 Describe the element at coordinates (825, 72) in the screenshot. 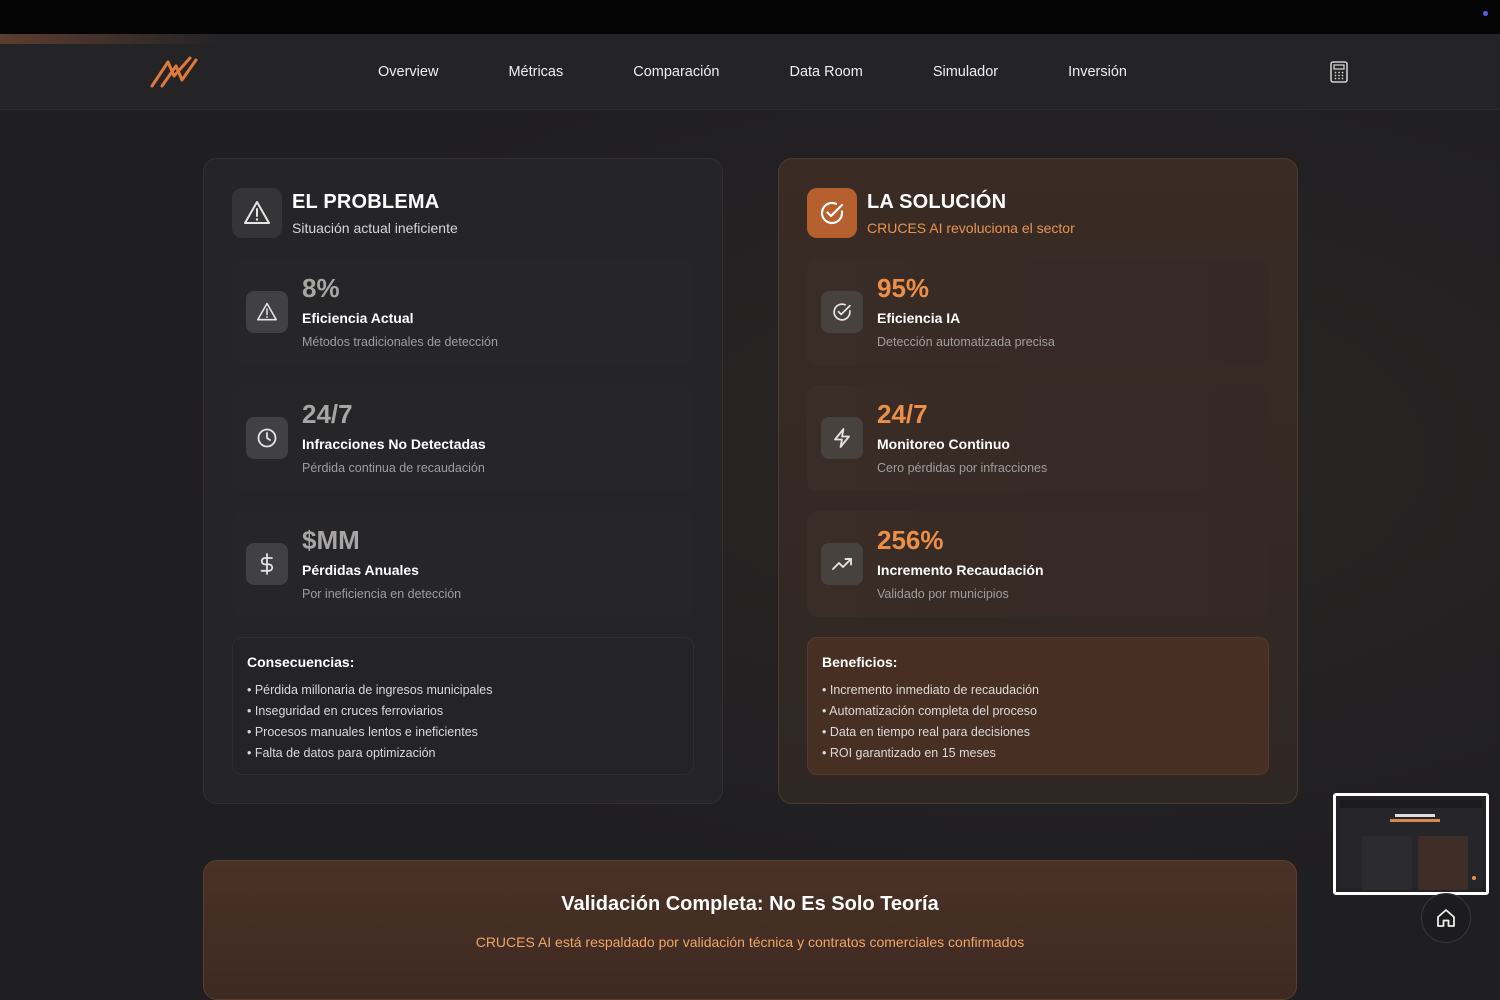

I see `nav-data-room: Data Room` at that location.